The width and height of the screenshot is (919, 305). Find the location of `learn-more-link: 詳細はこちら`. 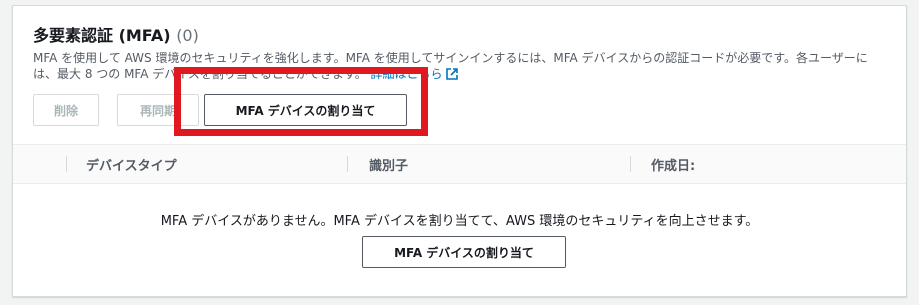

learn-more-link: 詳細はこちら is located at coordinates (414, 74).